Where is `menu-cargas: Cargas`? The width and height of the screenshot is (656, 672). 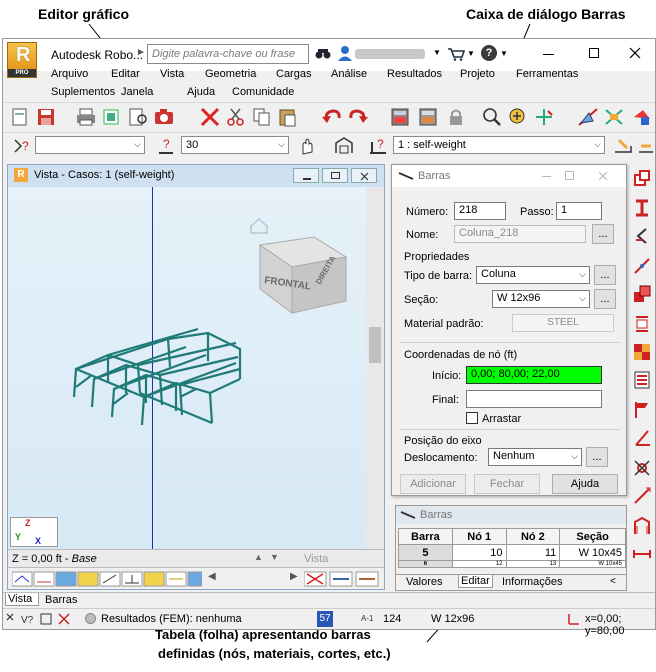
menu-cargas: Cargas is located at coordinates (293, 74).